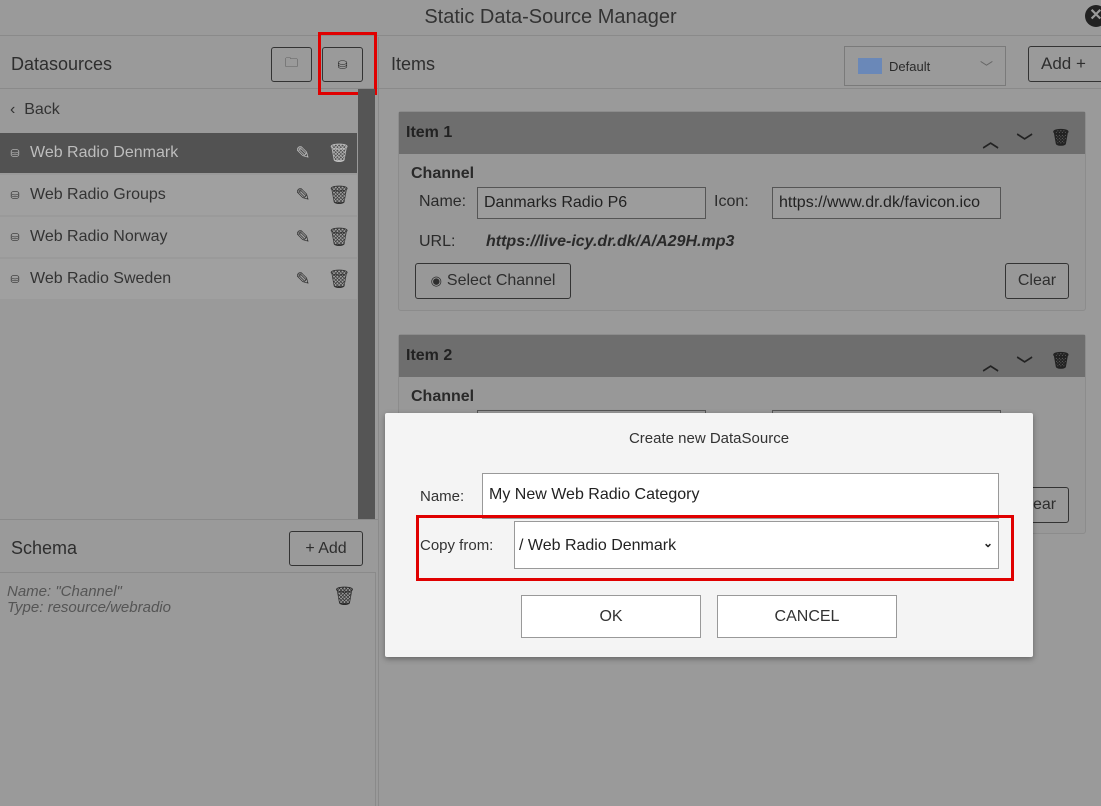  Describe the element at coordinates (610, 241) in the screenshot. I see `url-value: https://live-icy.dr.dk/A/A29H.mp3` at that location.